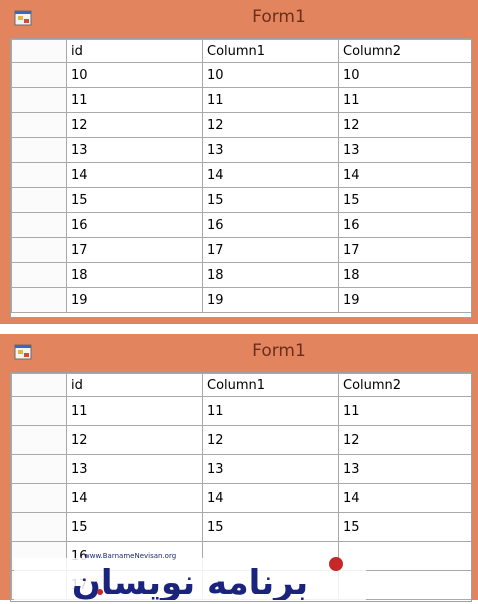  I want to click on table-row: 10 10 10, so click(241, 75).